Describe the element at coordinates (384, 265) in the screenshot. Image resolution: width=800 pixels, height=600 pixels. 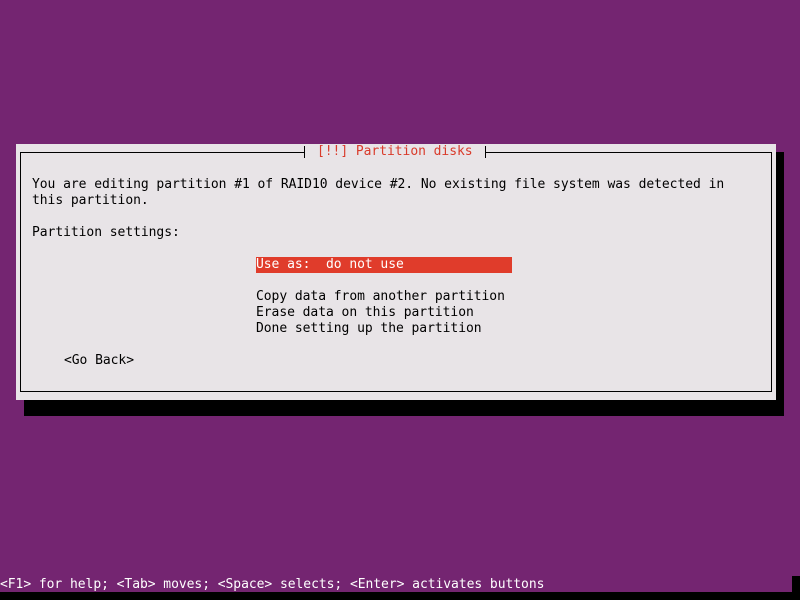
I see `menu-item-use-as: Use as: do not use` at that location.